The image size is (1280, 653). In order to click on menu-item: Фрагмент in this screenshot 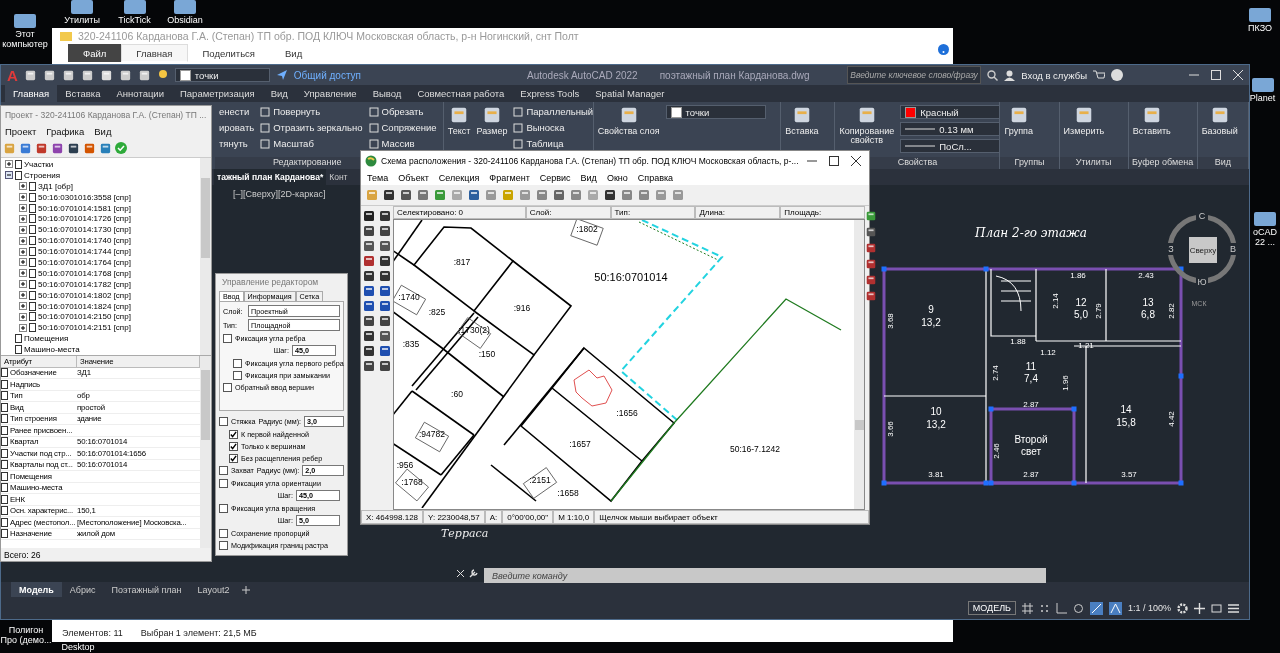, I will do `click(509, 178)`.